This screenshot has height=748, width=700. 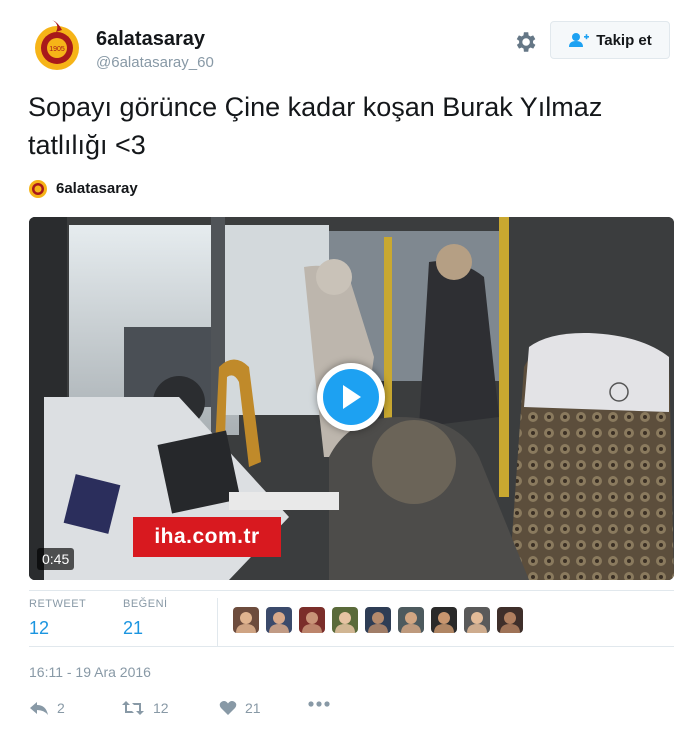 I want to click on like-action-count: 21, so click(x=253, y=708).